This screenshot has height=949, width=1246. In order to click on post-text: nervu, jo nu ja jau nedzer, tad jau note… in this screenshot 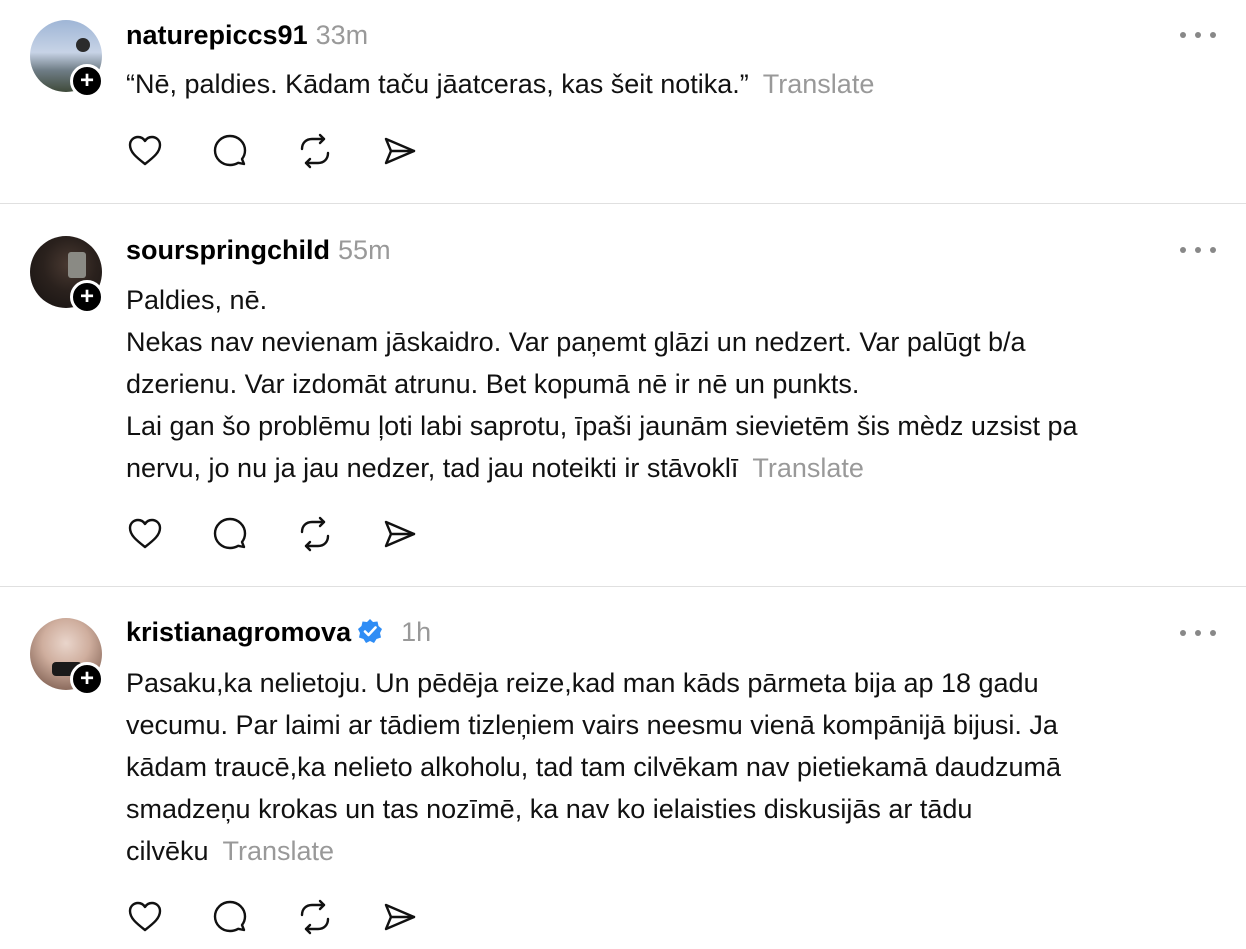, I will do `click(432, 468)`.